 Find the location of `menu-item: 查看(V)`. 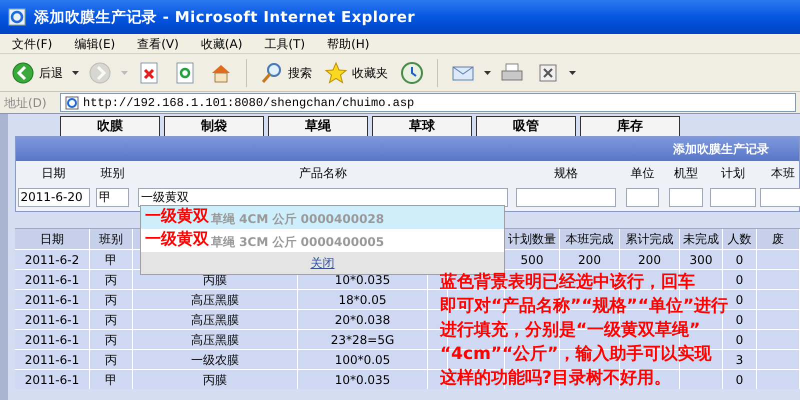

menu-item: 查看(V) is located at coordinates (158, 43).